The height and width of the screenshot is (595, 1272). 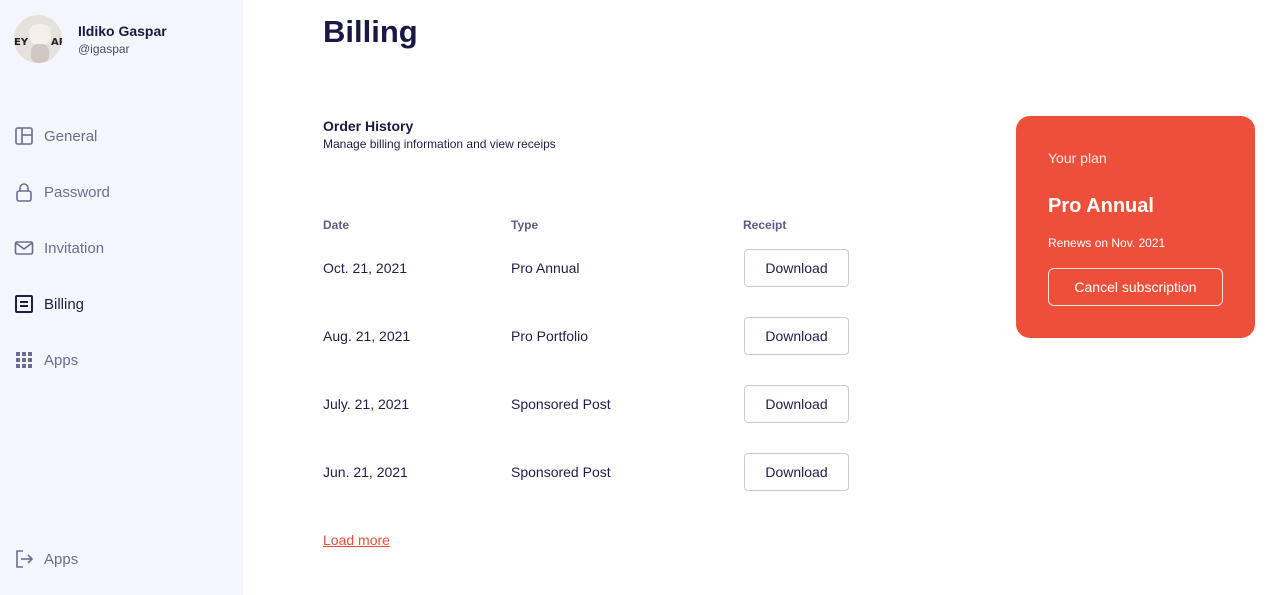 What do you see at coordinates (365, 472) in the screenshot?
I see `cell-date: Jun. 21, 2021` at bounding box center [365, 472].